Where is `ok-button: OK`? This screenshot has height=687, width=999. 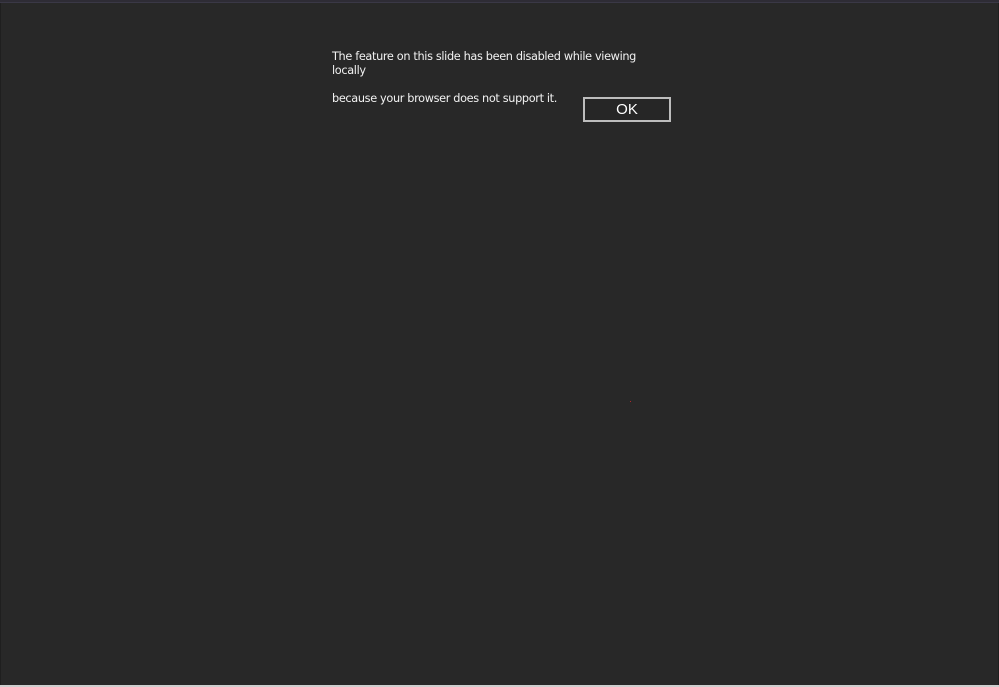 ok-button: OK is located at coordinates (627, 109).